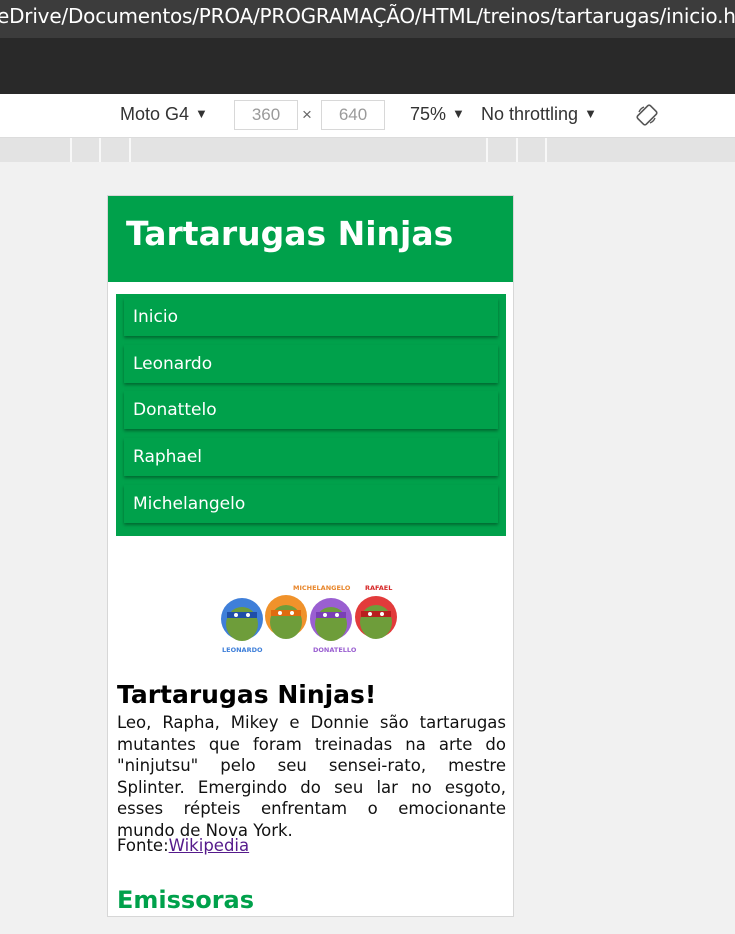 The width and height of the screenshot is (735, 934). Describe the element at coordinates (209, 845) in the screenshot. I see `wikipedia-link: Wikipedia` at that location.